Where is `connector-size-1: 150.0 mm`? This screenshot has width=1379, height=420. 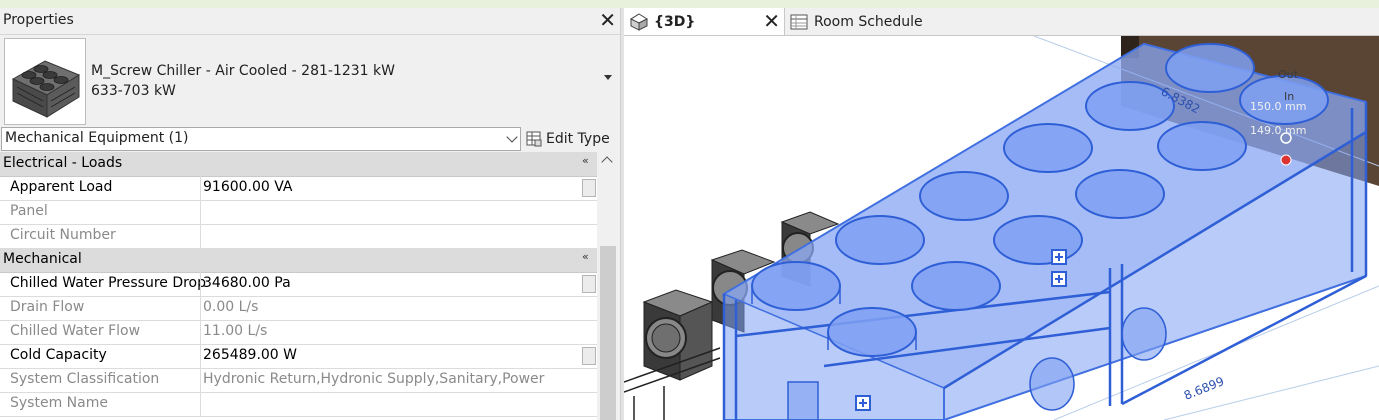
connector-size-1: 150.0 mm is located at coordinates (1278, 106).